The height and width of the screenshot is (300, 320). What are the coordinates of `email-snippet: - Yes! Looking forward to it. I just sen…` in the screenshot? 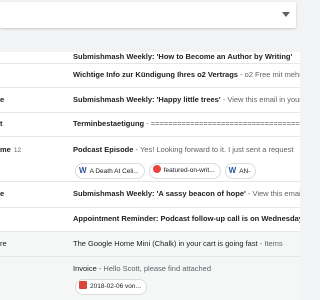 It's located at (213, 149).